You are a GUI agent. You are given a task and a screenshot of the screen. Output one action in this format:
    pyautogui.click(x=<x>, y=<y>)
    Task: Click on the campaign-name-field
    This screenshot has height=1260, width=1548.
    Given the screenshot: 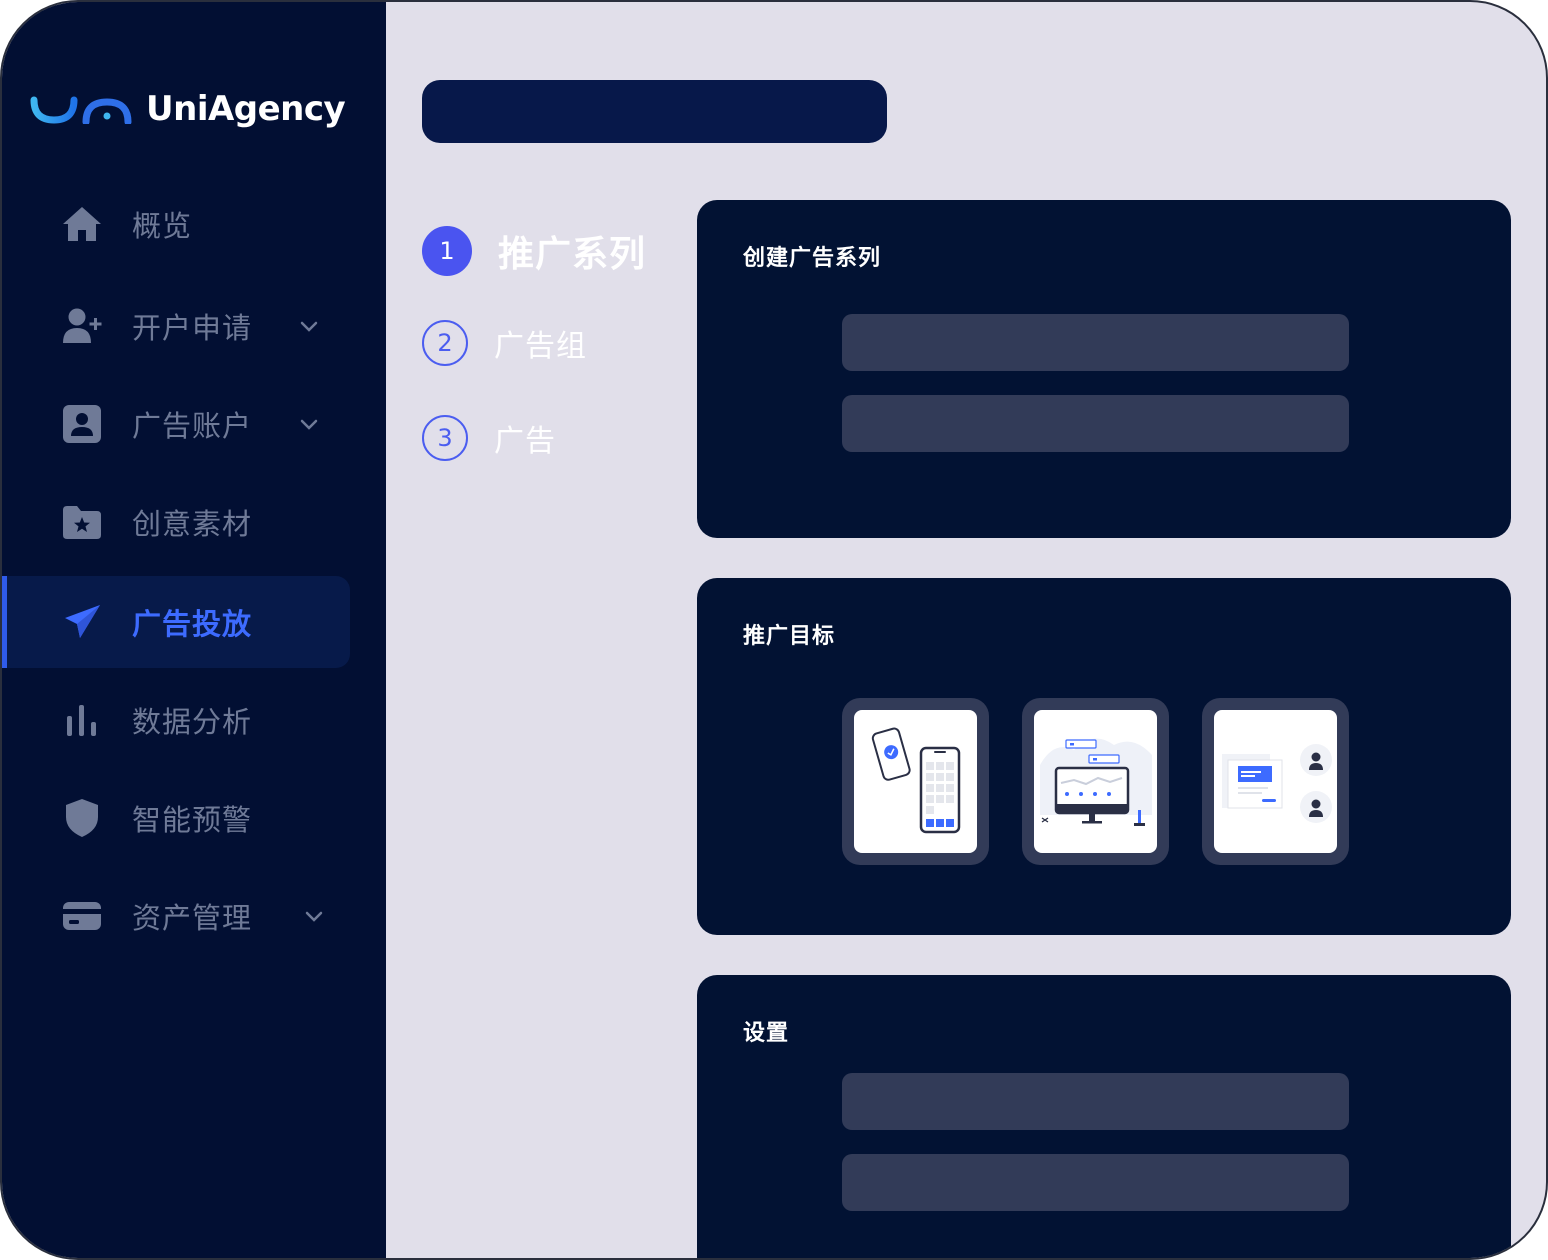 What is the action you would take?
    pyautogui.click(x=1095, y=342)
    